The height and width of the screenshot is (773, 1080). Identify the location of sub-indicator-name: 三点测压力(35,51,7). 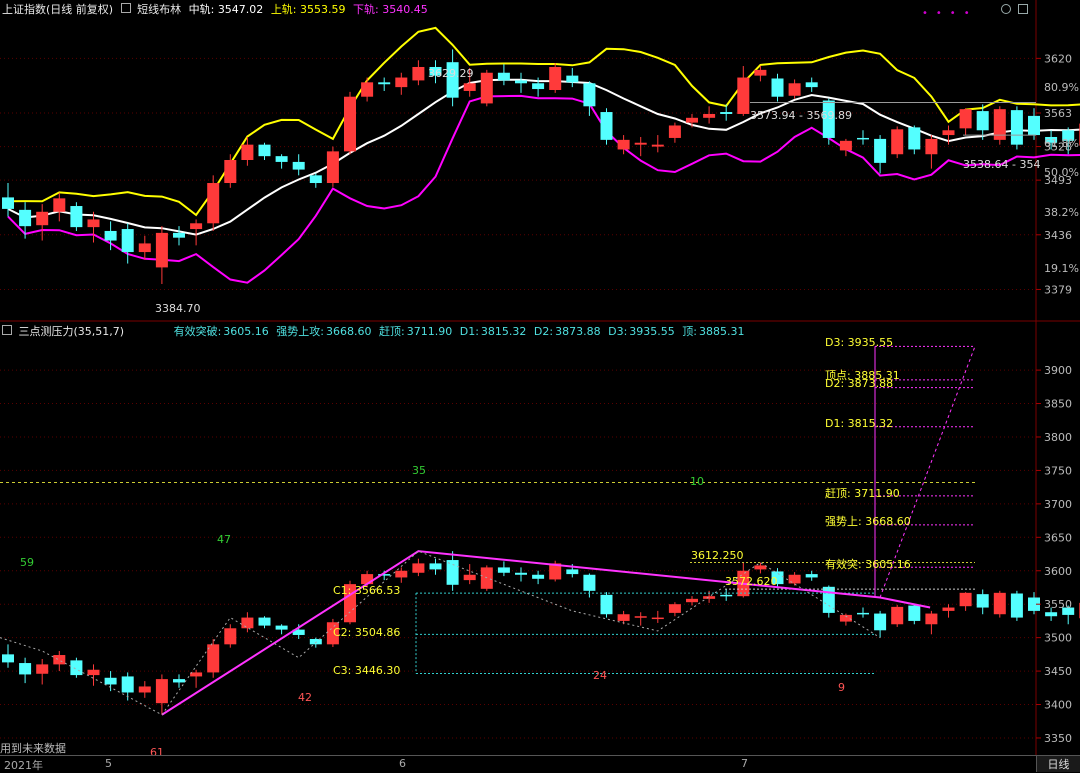
(72, 331).